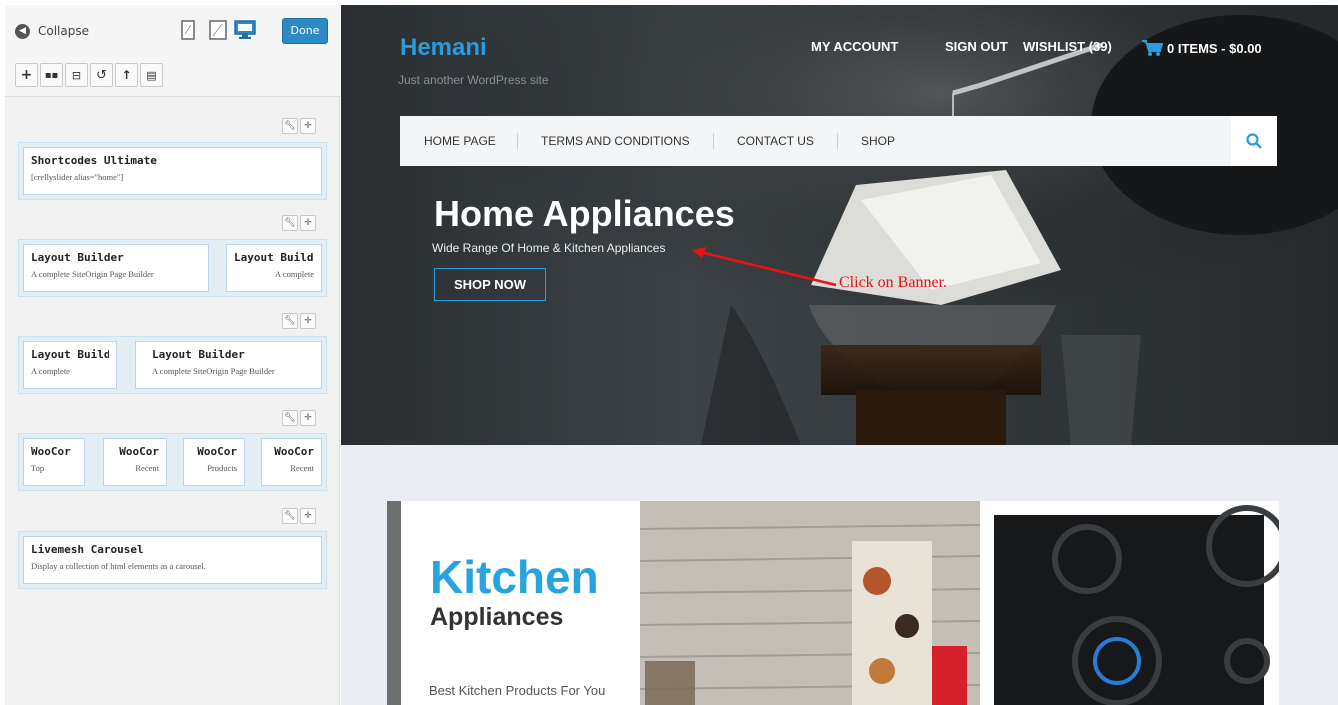 This screenshot has width=1338, height=705. What do you see at coordinates (615, 141) in the screenshot?
I see `menu-item-terms: TERMS AND CONDITIONS` at bounding box center [615, 141].